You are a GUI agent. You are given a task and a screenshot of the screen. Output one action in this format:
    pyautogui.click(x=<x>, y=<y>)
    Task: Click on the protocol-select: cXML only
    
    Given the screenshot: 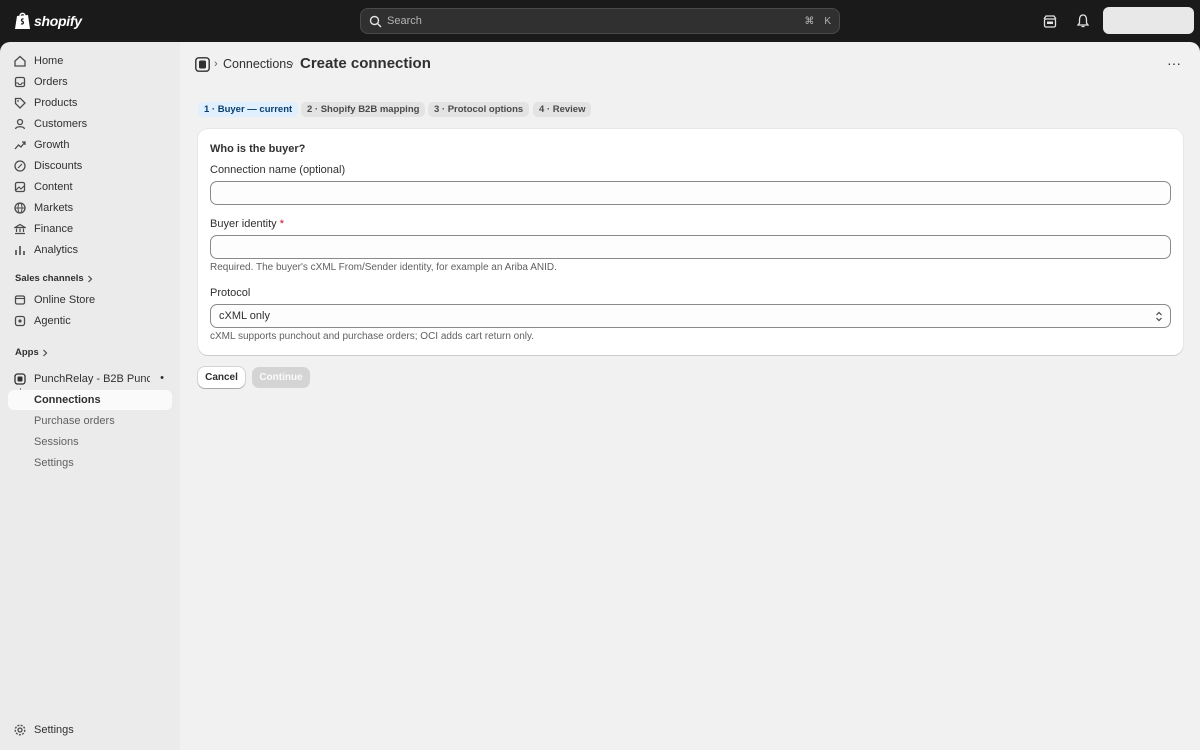 What is the action you would take?
    pyautogui.click(x=690, y=316)
    